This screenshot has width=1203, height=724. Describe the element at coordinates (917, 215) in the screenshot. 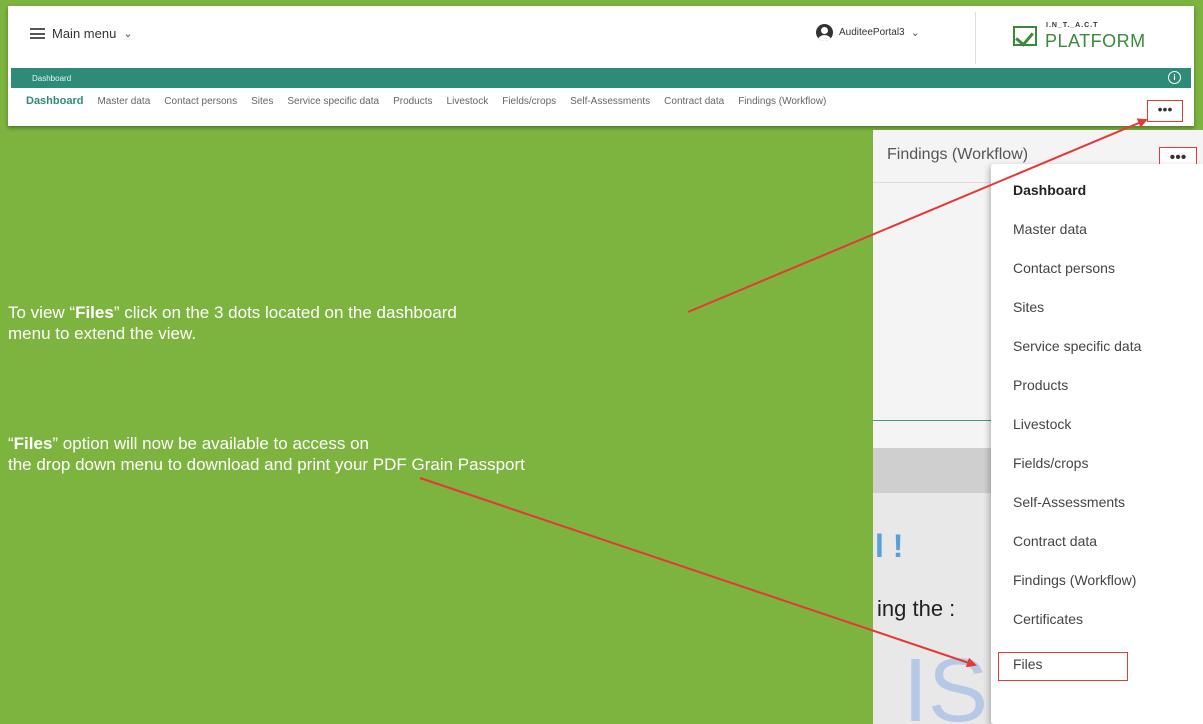

I see `arrow-to-more-button` at that location.